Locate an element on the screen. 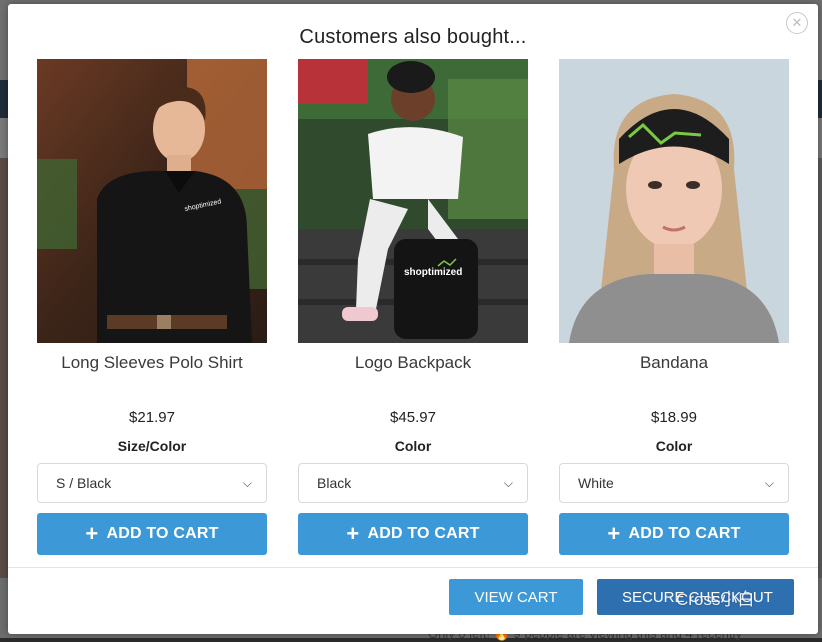 This screenshot has width=822, height=642. variant-select: White ⌵ is located at coordinates (674, 483).